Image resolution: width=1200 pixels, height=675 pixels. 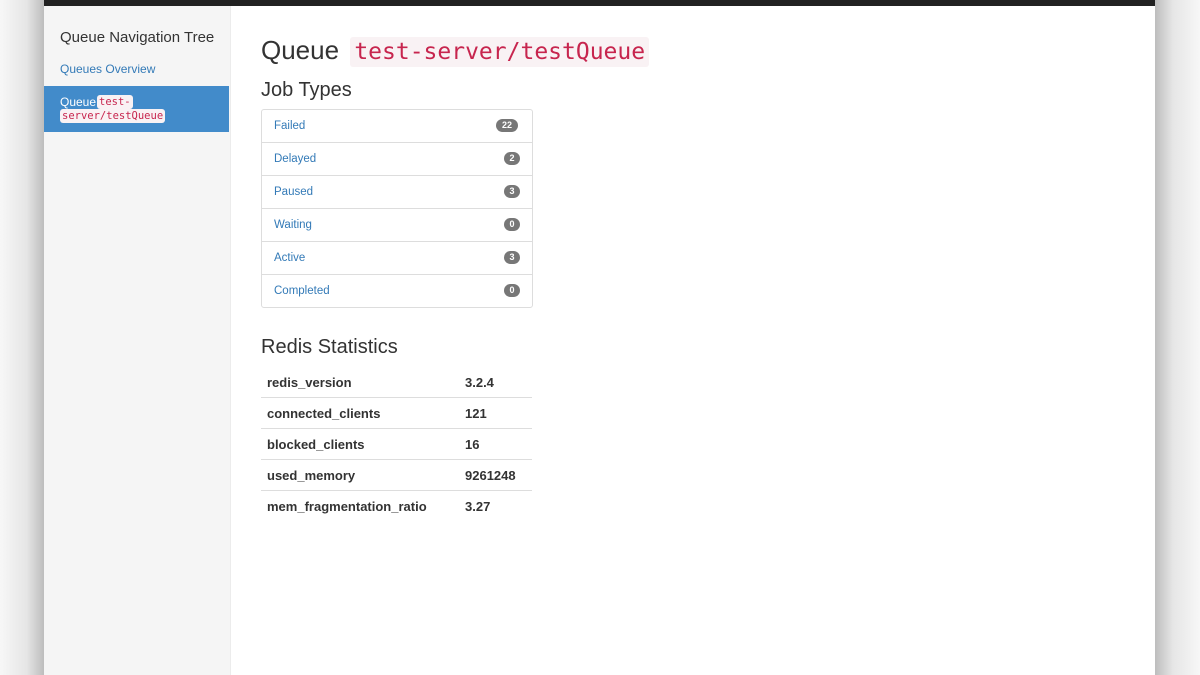 I want to click on queue-name-code: test-server/testQueue, so click(x=500, y=52).